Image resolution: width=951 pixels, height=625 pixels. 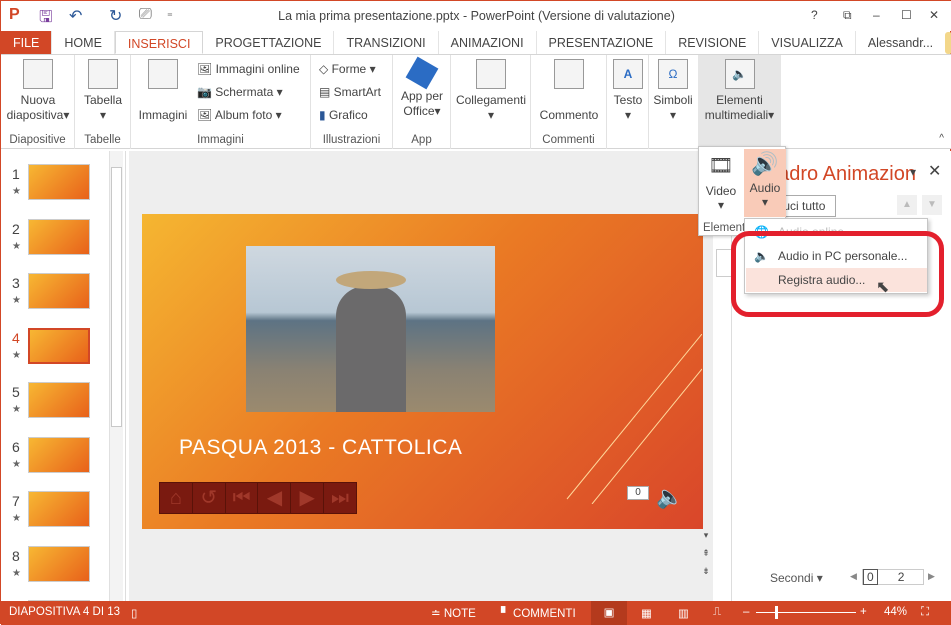 I want to click on tab-file: FILE, so click(x=27, y=42).